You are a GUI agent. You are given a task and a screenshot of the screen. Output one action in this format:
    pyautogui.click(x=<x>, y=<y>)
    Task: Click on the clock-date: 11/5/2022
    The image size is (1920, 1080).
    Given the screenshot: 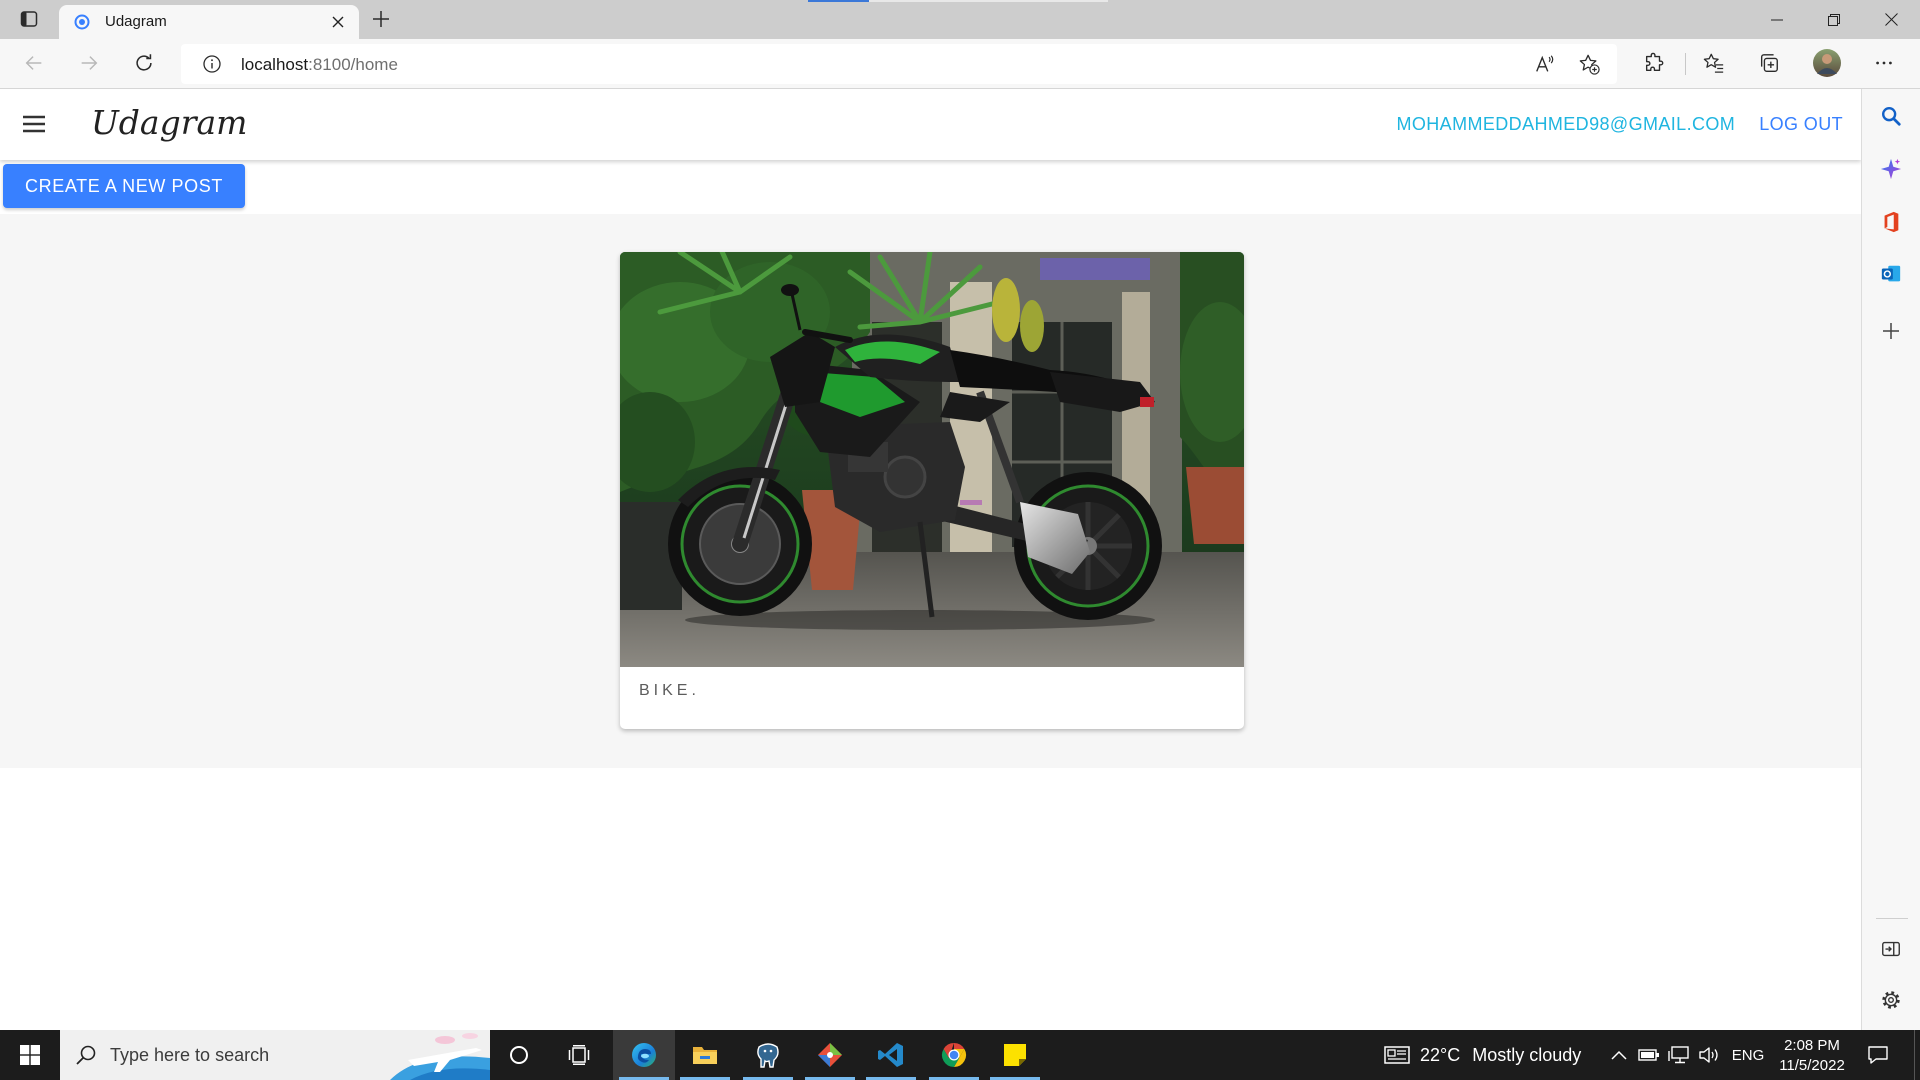 What is the action you would take?
    pyautogui.click(x=1812, y=1065)
    